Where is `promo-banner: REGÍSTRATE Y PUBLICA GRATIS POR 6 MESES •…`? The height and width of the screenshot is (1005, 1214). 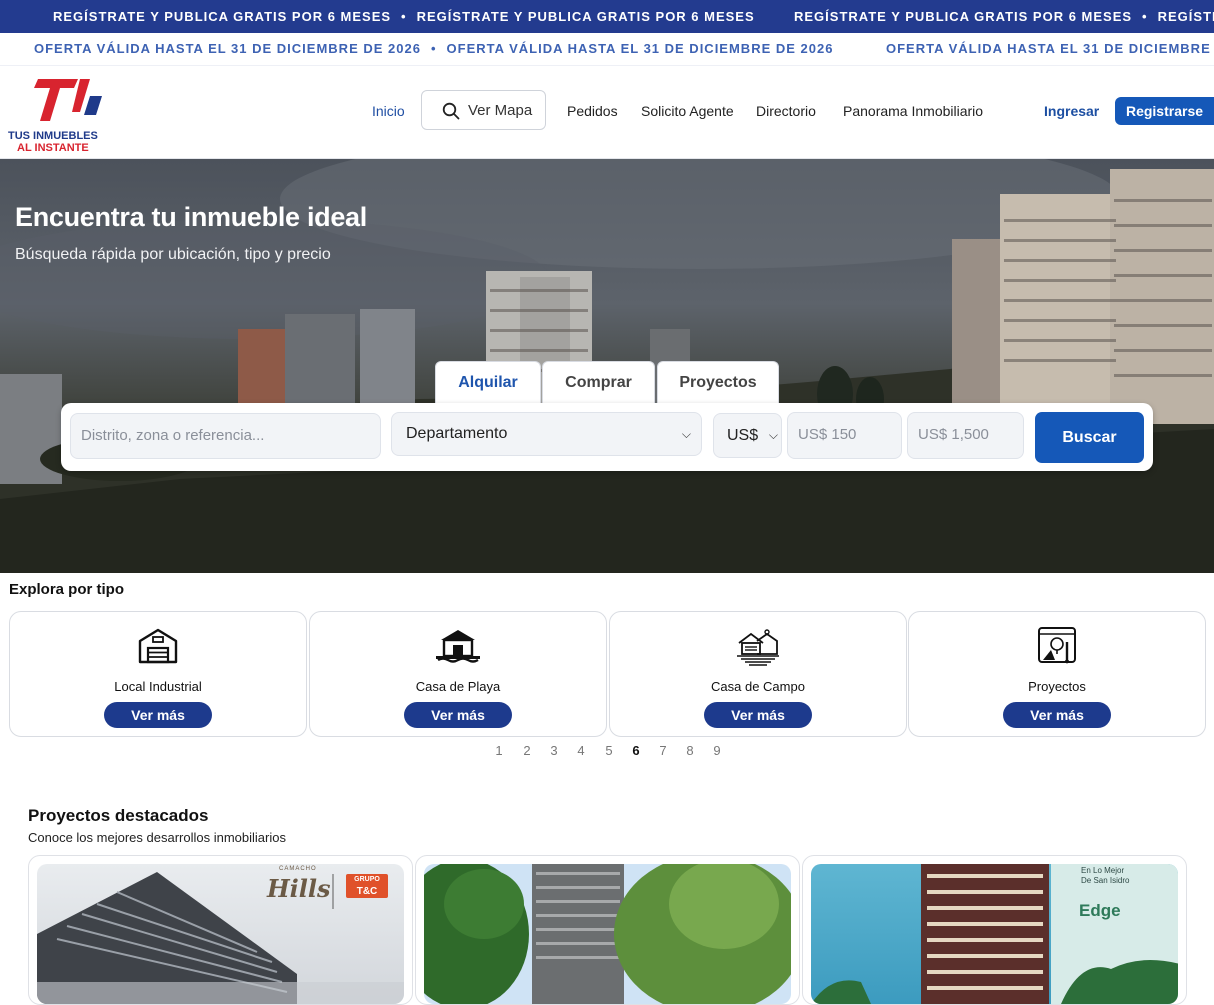
promo-banner: REGÍSTRATE Y PUBLICA GRATIS POR 6 MESES •… is located at coordinates (607, 16).